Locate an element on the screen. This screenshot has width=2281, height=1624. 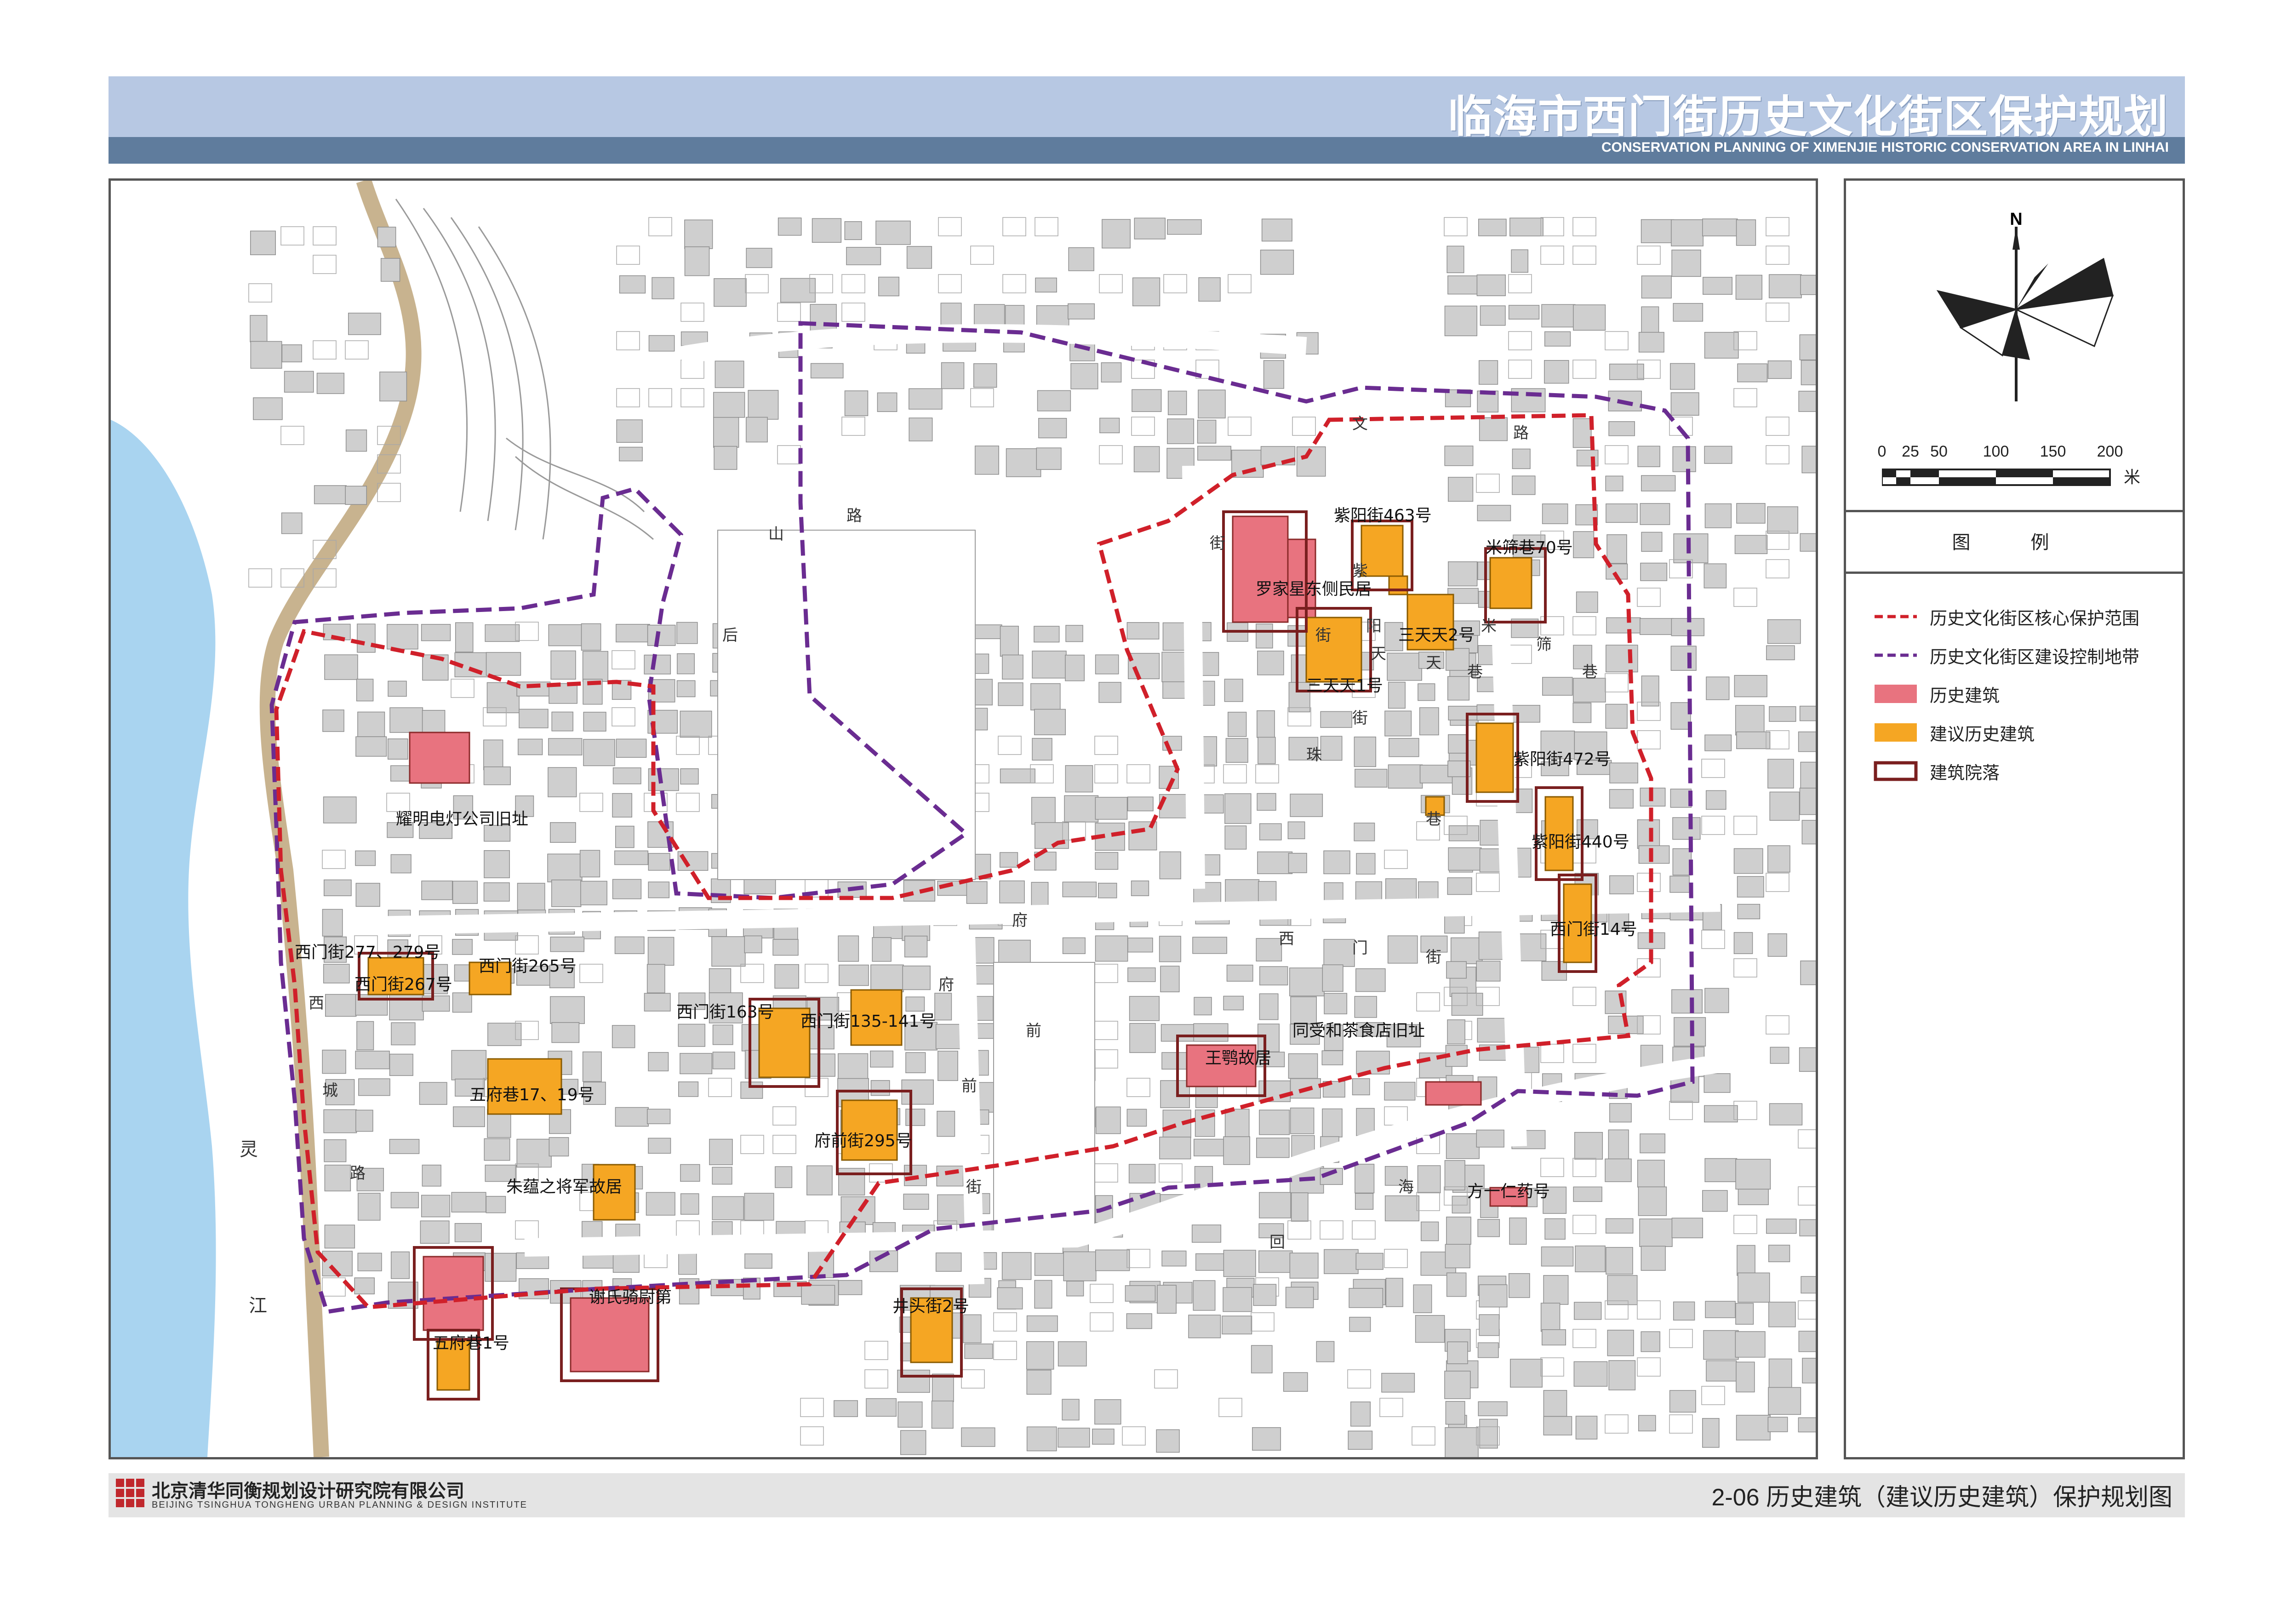
building-label: 朱蕴之将军故居 is located at coordinates (564, 1187).